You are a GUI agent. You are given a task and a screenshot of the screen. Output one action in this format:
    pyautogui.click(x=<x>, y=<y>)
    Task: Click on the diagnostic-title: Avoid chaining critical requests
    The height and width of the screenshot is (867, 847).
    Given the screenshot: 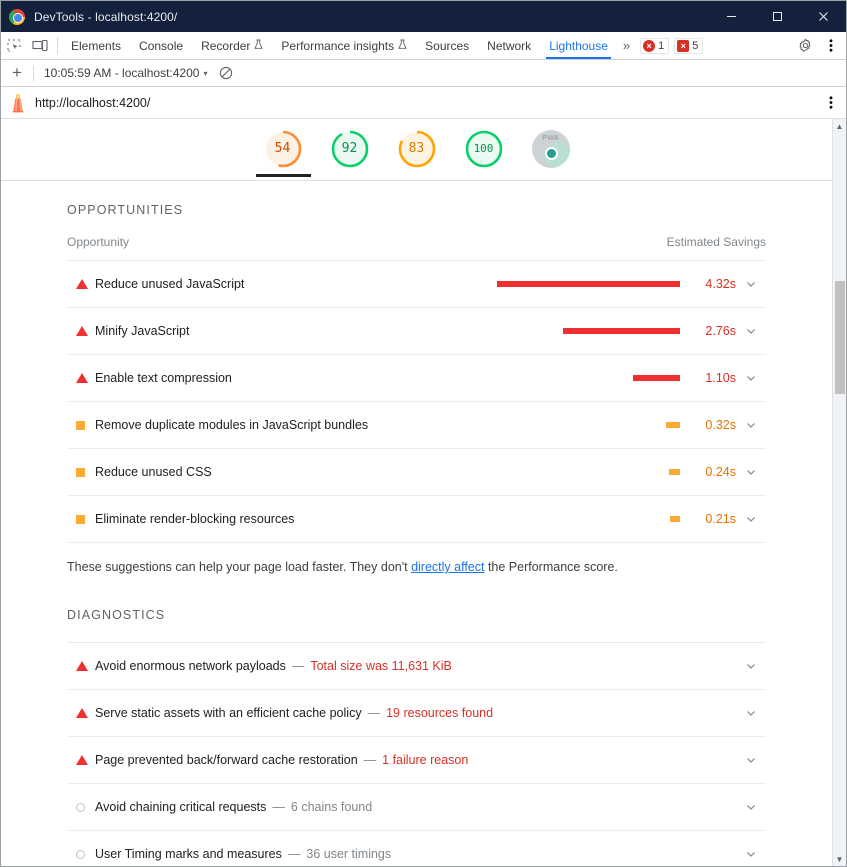 What is the action you would take?
    pyautogui.click(x=181, y=807)
    